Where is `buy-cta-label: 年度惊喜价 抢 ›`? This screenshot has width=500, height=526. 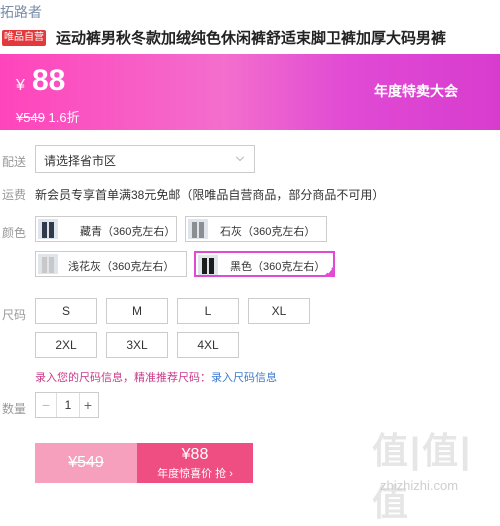 buy-cta-label: 年度惊喜价 抢 › is located at coordinates (195, 474).